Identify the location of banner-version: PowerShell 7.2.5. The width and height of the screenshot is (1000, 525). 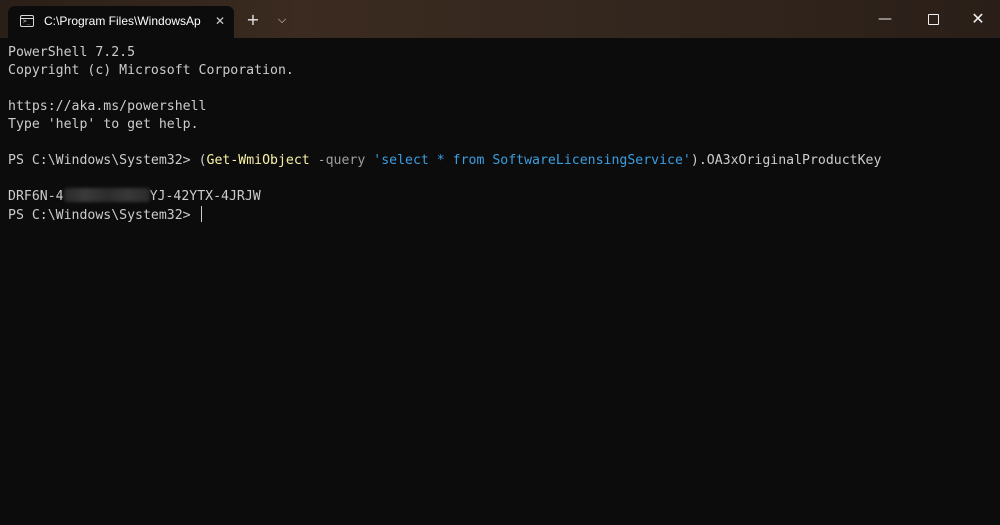
(72, 52).